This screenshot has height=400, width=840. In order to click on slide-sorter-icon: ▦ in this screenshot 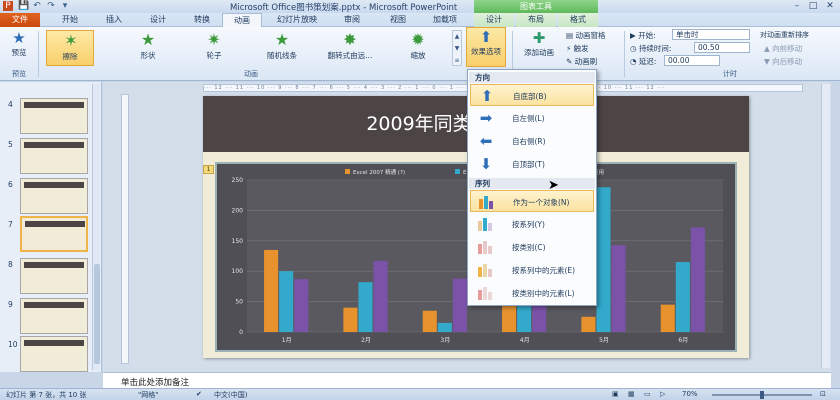, I will do `click(631, 394)`.